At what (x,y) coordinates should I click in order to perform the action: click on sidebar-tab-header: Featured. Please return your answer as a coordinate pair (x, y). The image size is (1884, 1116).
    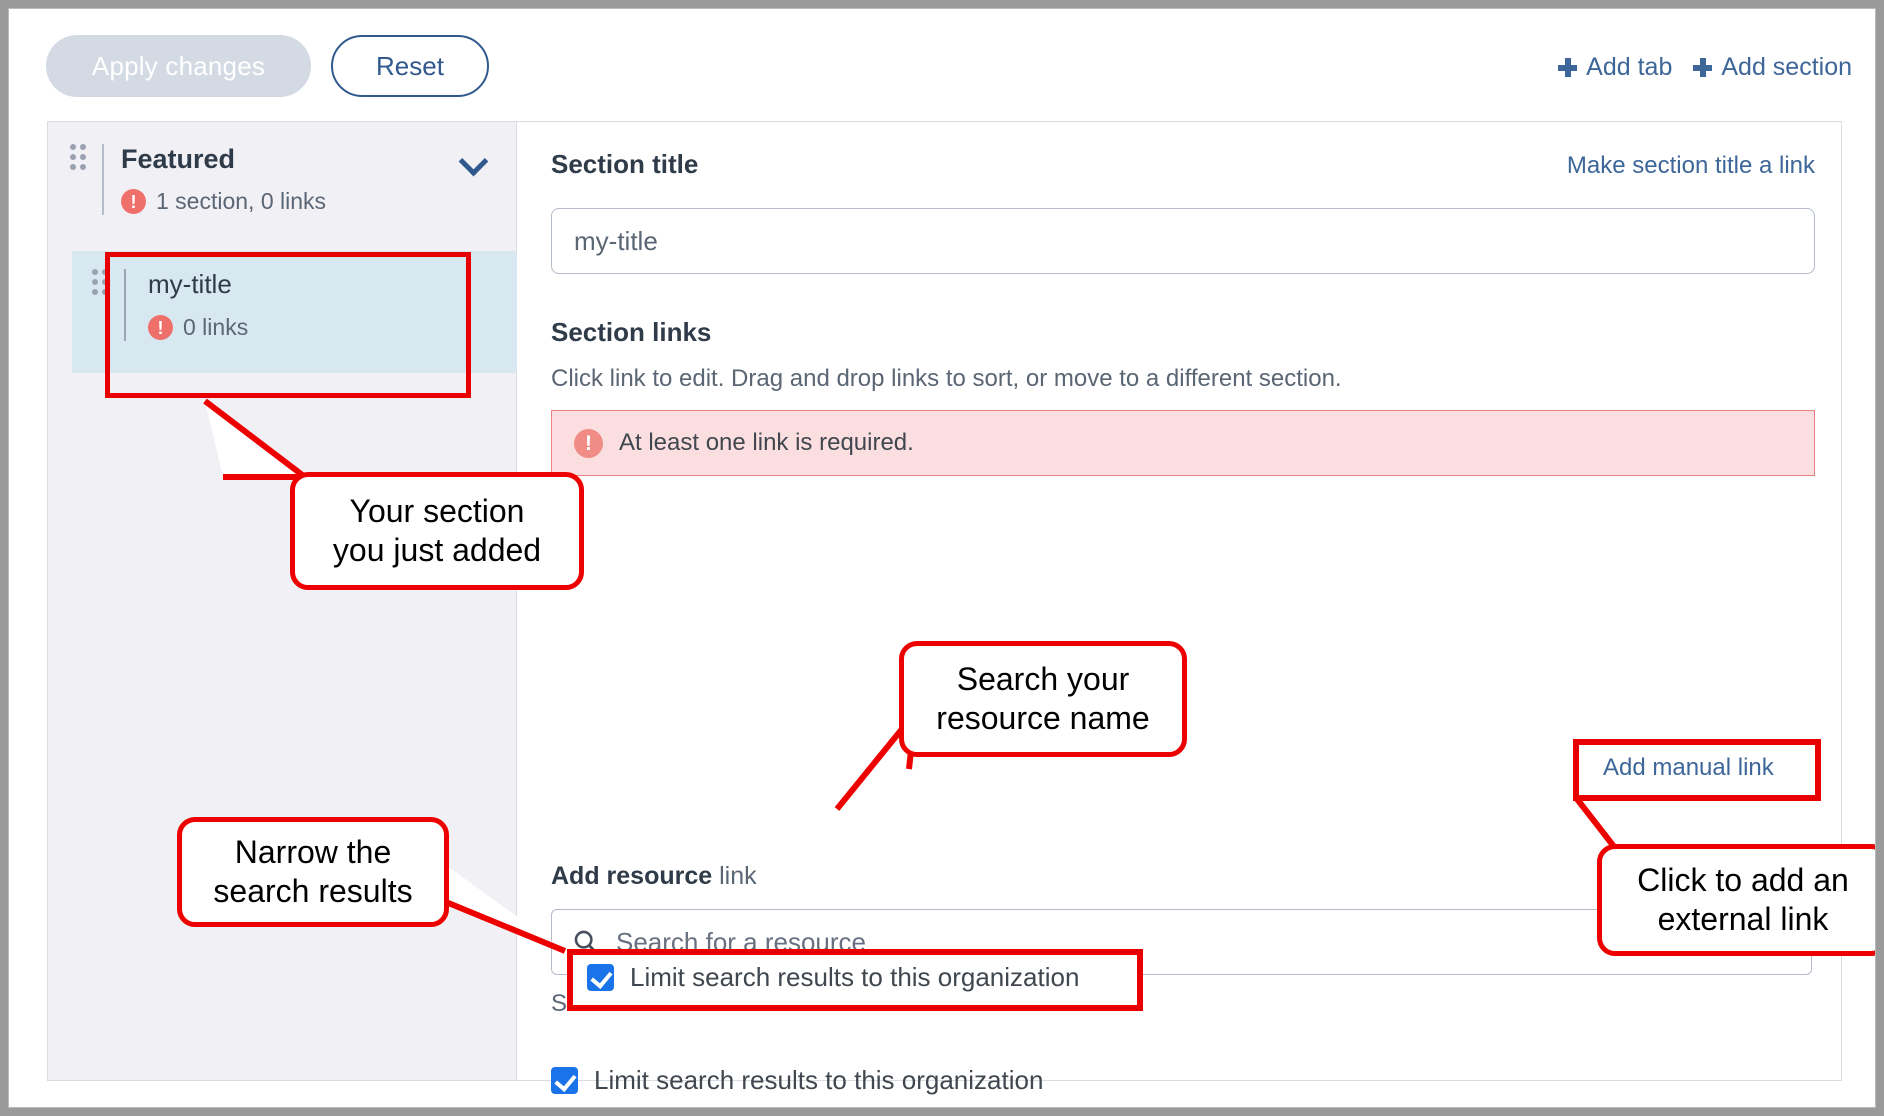
    Looking at the image, I should click on (308, 159).